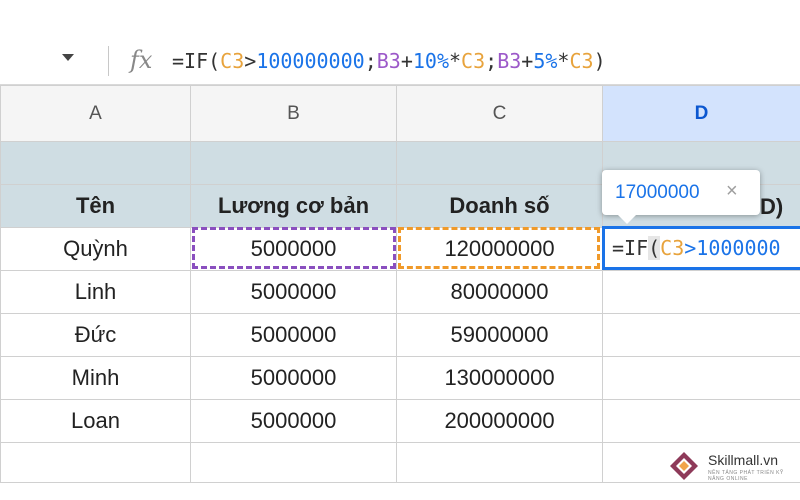  What do you see at coordinates (430, 61) in the screenshot?
I see `formula-token: 10%` at bounding box center [430, 61].